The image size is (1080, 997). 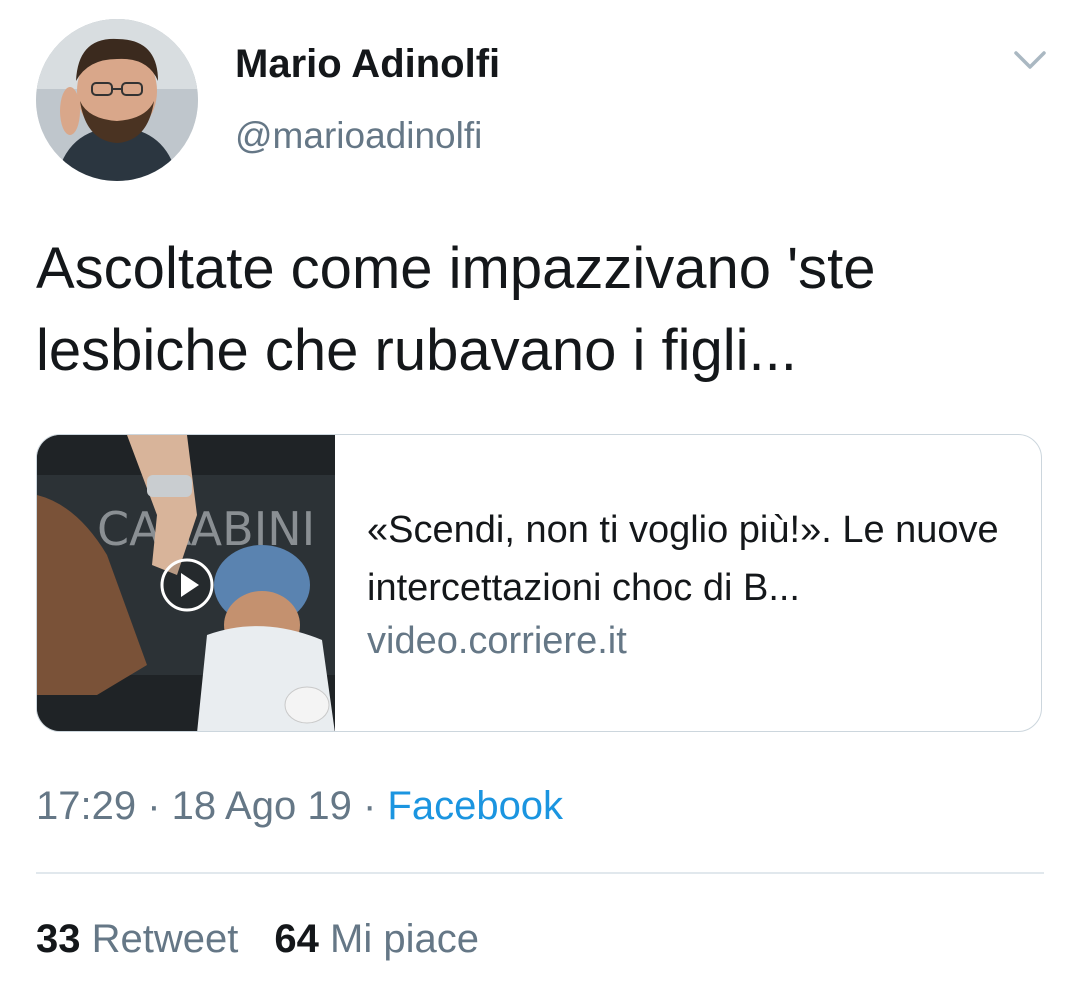 I want to click on tweet-stats: 33 Retweet 64 Mi piace, so click(x=257, y=939).